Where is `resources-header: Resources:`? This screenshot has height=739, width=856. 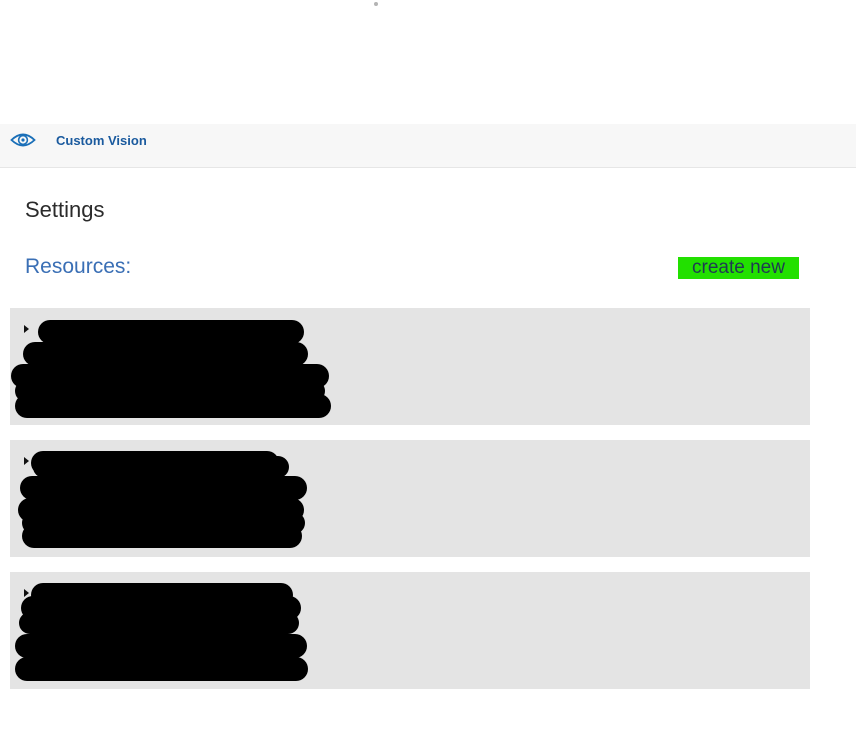 resources-header: Resources: is located at coordinates (78, 266).